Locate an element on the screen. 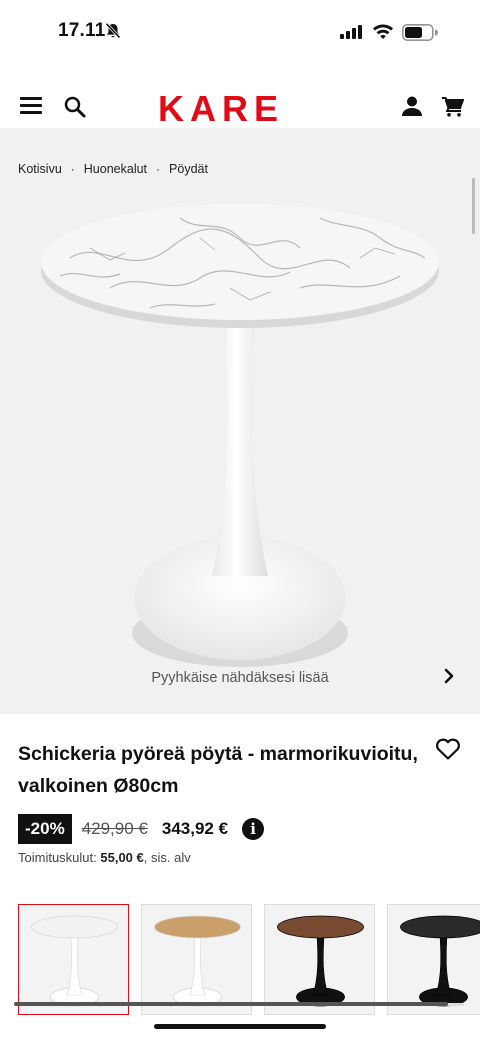 This screenshot has width=480, height=1040. breadcrumb: Kotisivu · Huonekalut · Pöydät is located at coordinates (113, 169).